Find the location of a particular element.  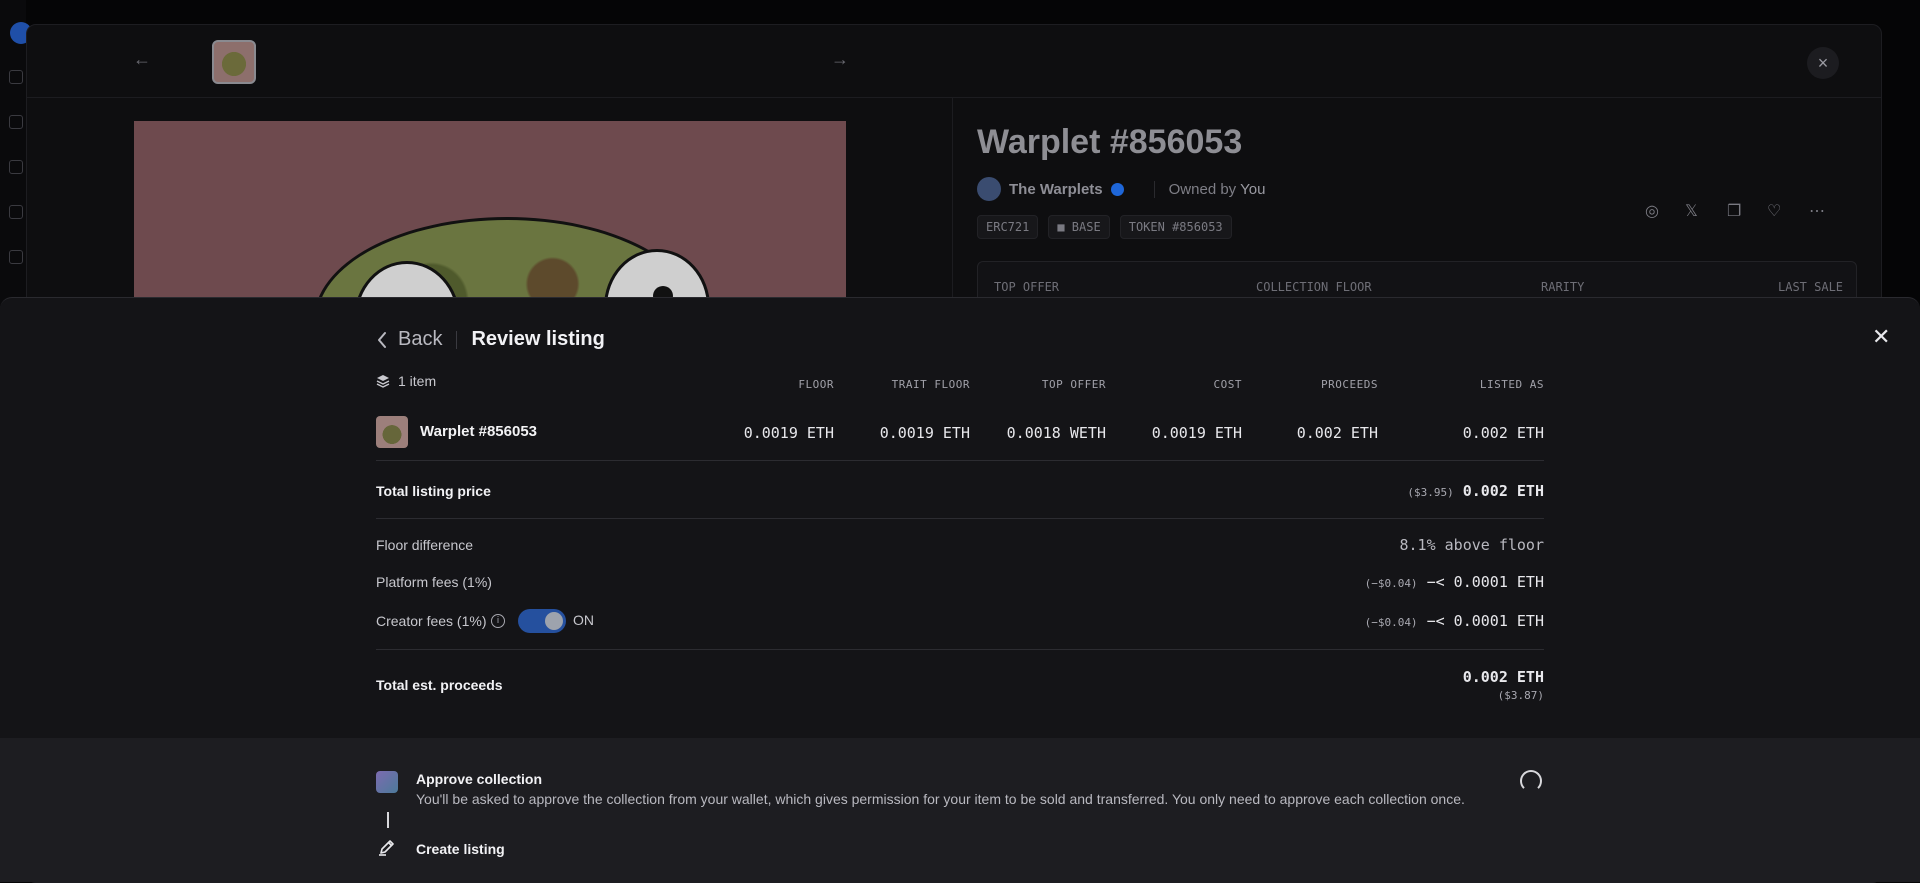

stat-top-offer: TOP OFFER is located at coordinates (1027, 287).